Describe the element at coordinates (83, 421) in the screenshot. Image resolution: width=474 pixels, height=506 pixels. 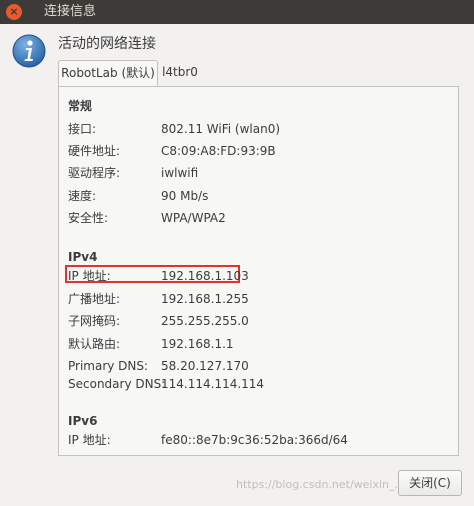
I see `section-ipv6-title: IPv6` at that location.